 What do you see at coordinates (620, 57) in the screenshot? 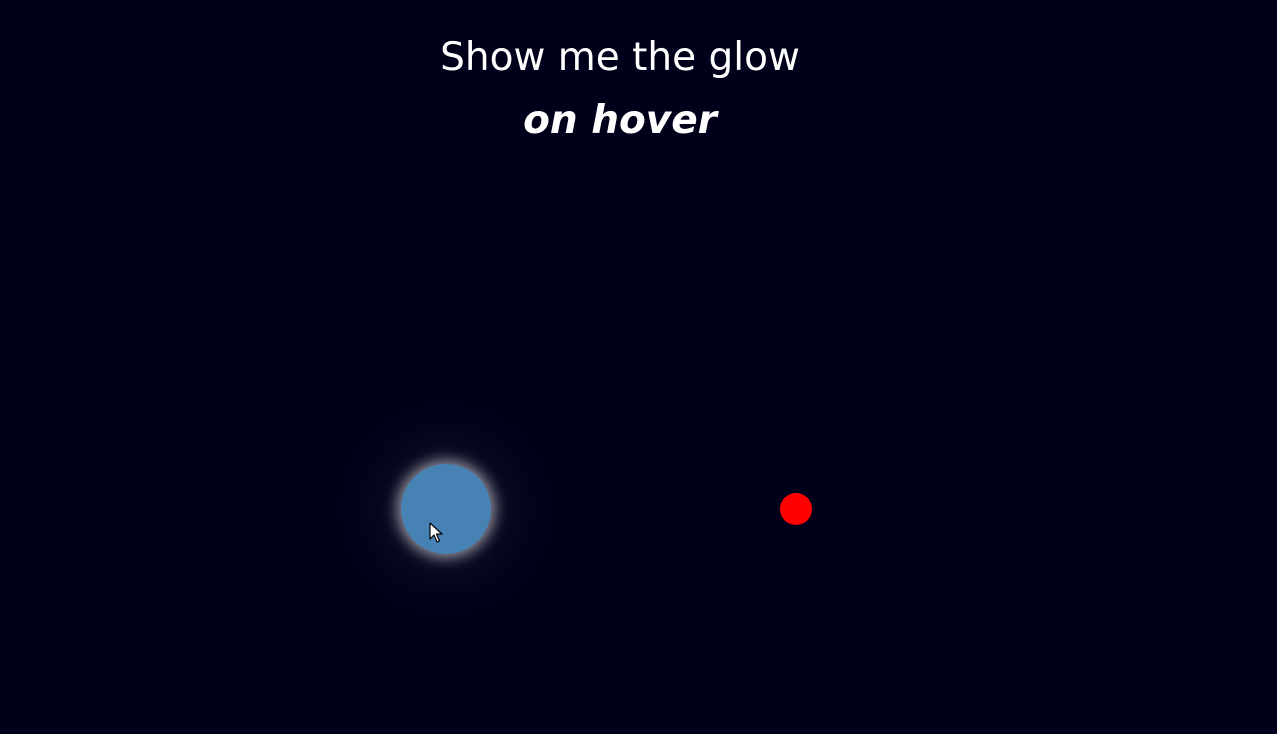
I see `page-title: Show me the glow` at bounding box center [620, 57].